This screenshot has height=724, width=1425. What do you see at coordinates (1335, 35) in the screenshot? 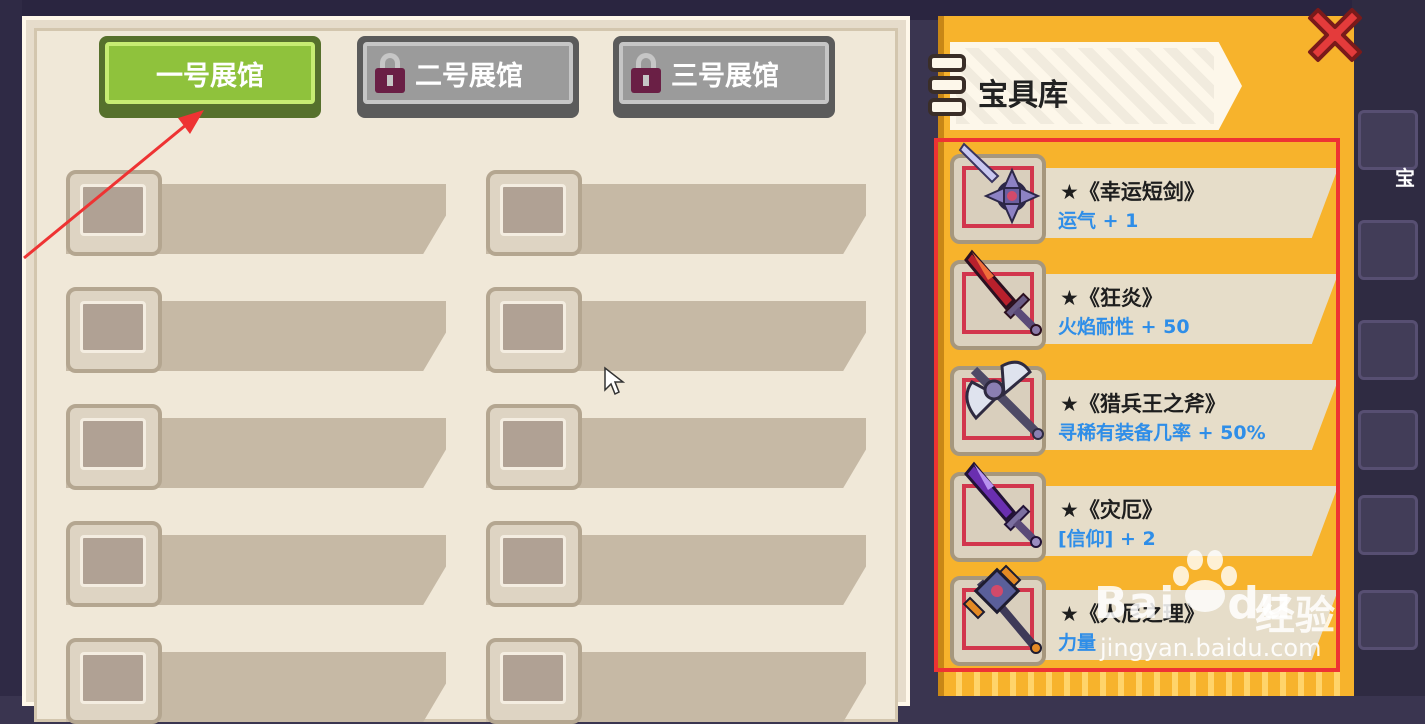
I see `close-icon` at bounding box center [1335, 35].